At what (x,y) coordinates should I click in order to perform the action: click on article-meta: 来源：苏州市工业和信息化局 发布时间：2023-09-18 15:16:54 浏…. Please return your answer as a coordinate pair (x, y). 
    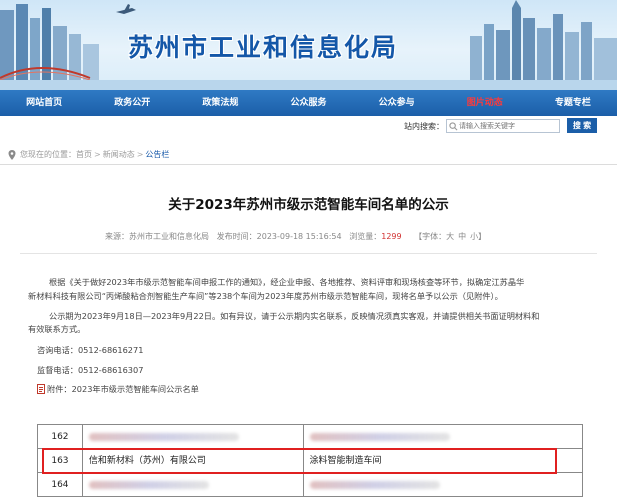
    Looking at the image, I should click on (308, 236).